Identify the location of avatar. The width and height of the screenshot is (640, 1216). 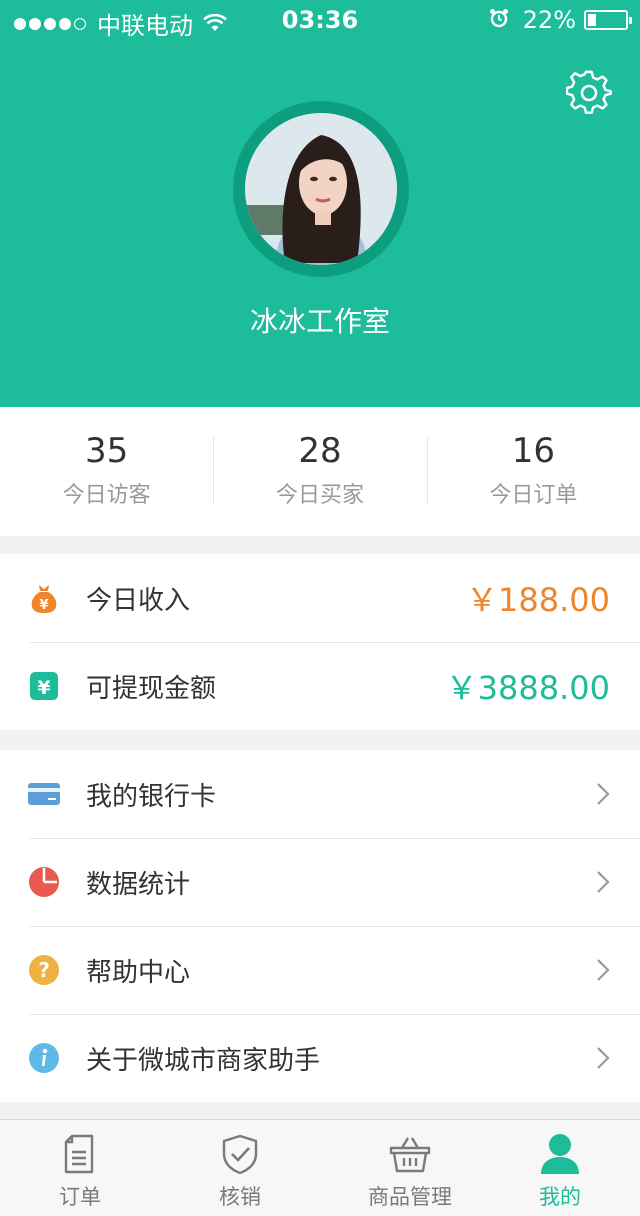
(321, 189).